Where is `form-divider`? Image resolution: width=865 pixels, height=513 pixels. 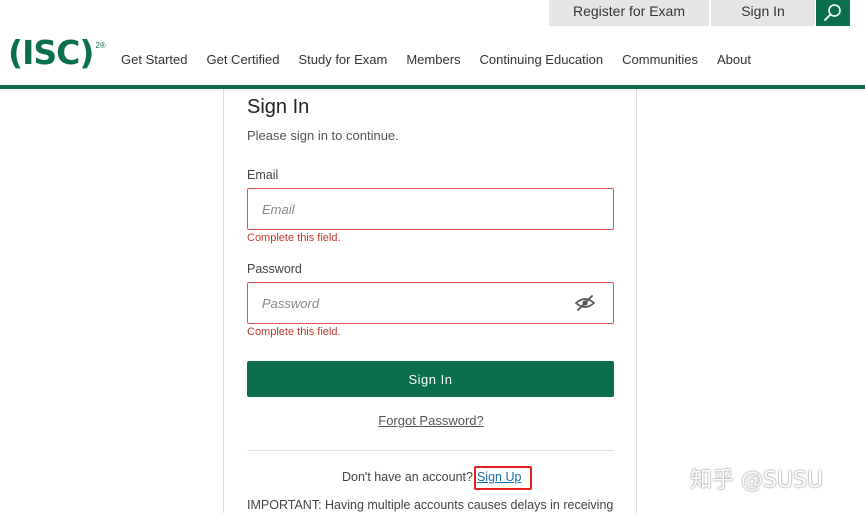 form-divider is located at coordinates (430, 450).